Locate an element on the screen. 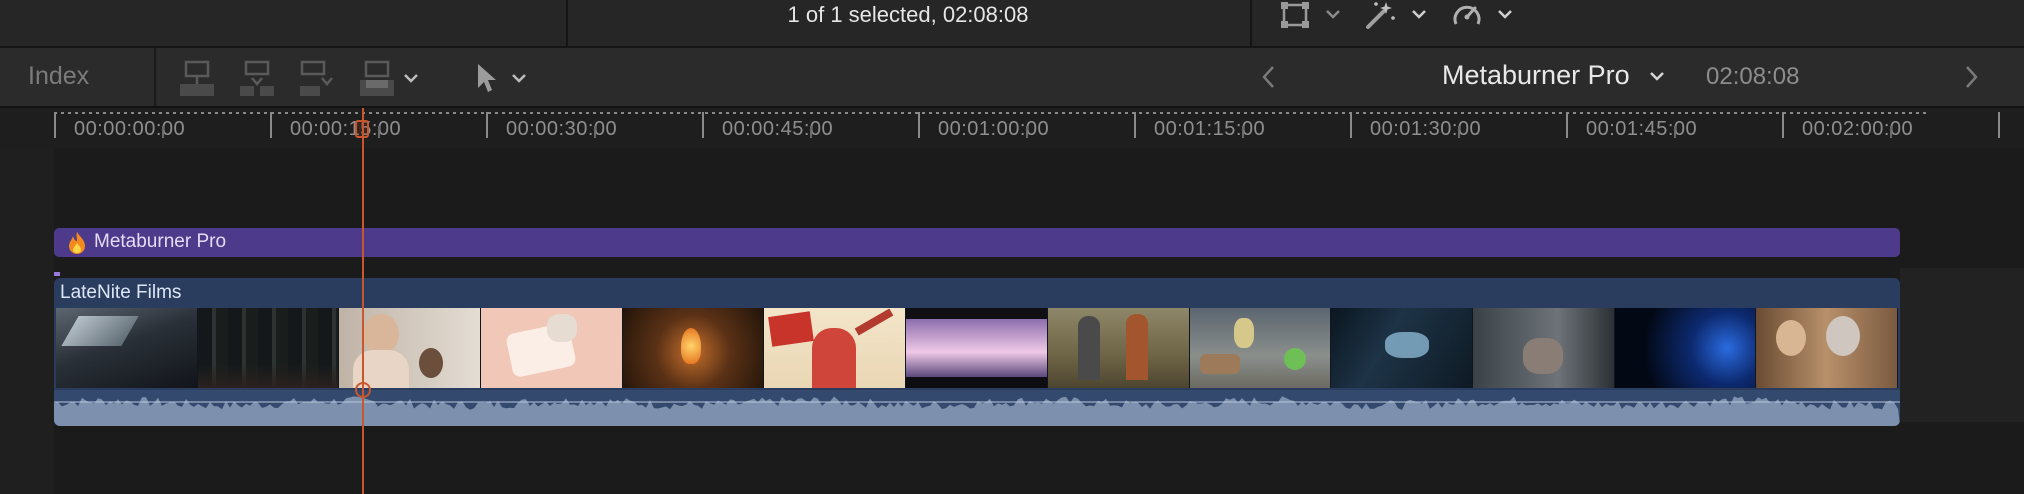  playhead is located at coordinates (363, 301).